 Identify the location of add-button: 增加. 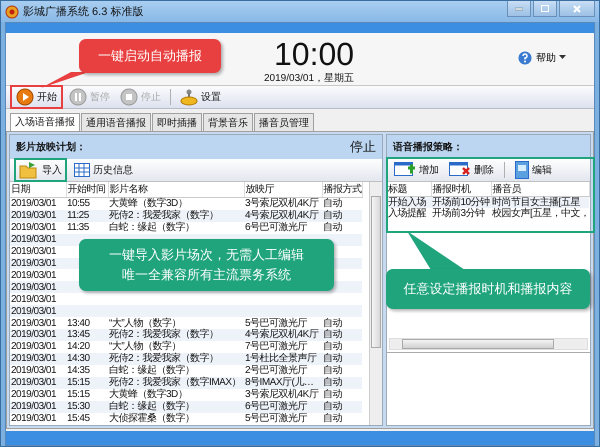
(416, 170).